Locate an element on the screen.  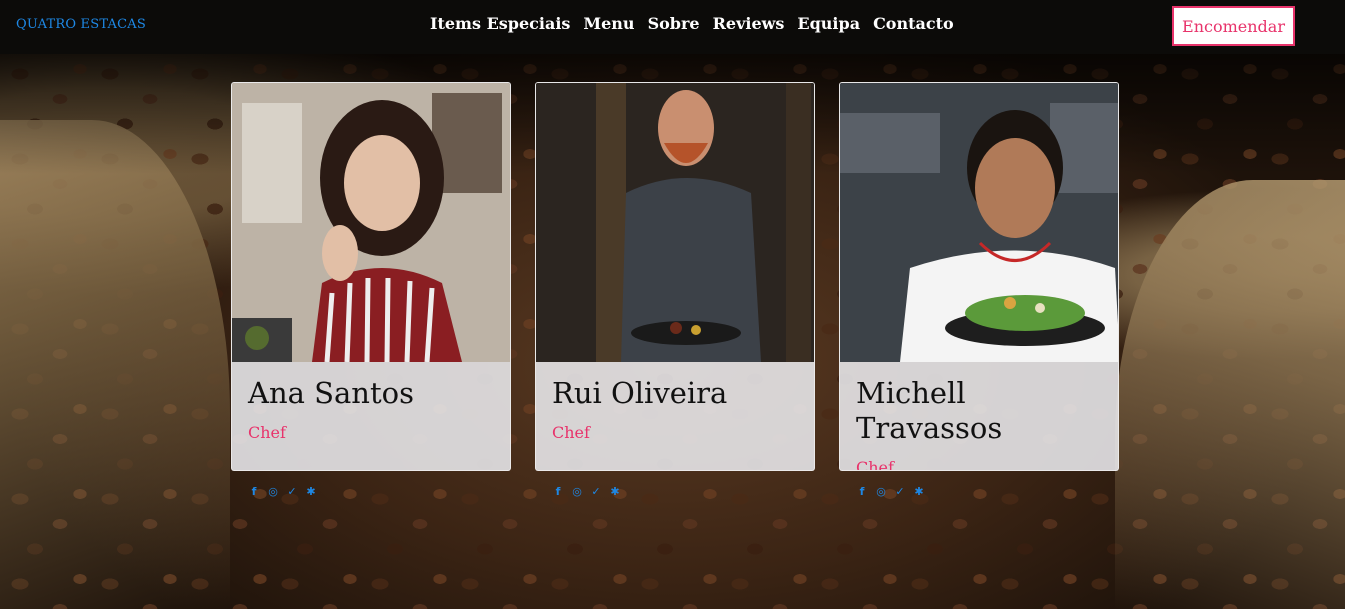
card-body: Ana Santos Chef is located at coordinates (371, 409).